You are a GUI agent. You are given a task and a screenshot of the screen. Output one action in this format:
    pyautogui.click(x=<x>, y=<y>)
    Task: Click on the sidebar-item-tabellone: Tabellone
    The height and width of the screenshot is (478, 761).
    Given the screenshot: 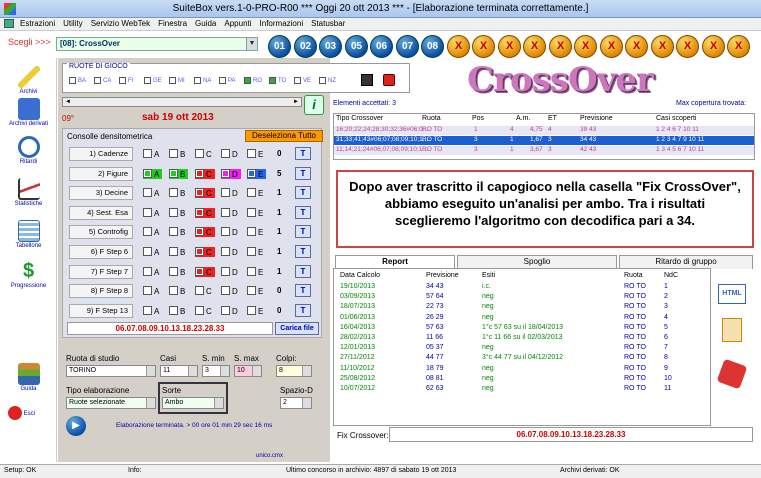 What is the action you would take?
    pyautogui.click(x=28, y=234)
    